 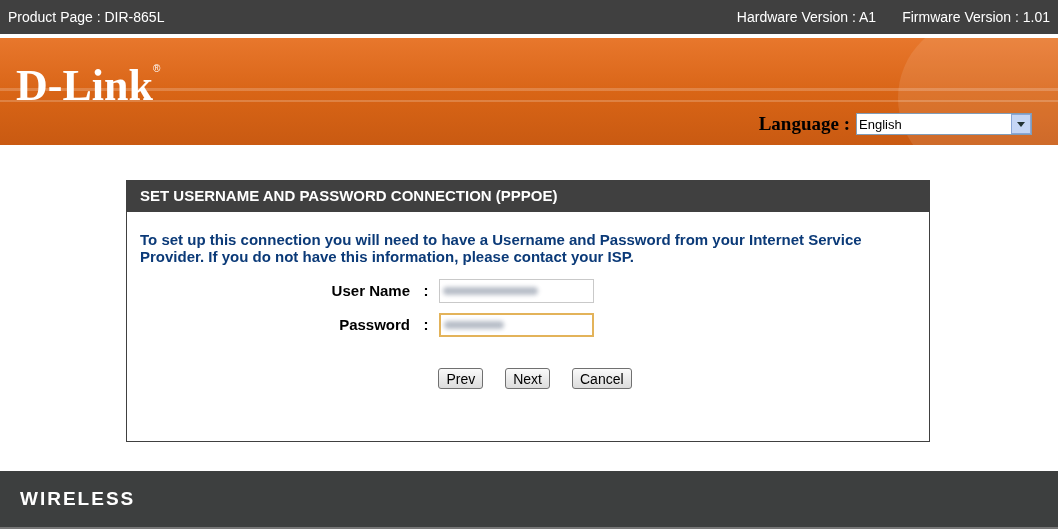 What do you see at coordinates (374, 324) in the screenshot?
I see `field-label: Password` at bounding box center [374, 324].